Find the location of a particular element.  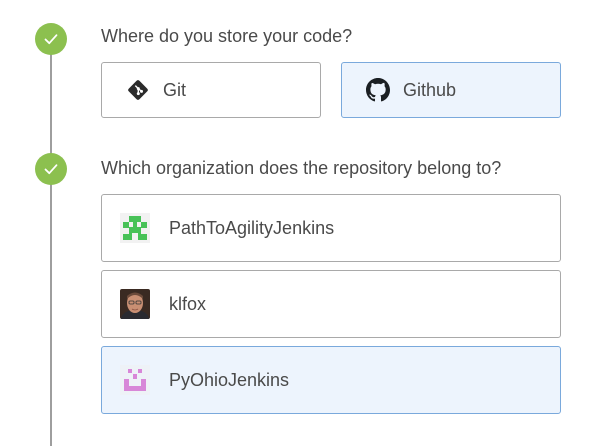

step-question-scm: Where do you store your code? is located at coordinates (227, 36).